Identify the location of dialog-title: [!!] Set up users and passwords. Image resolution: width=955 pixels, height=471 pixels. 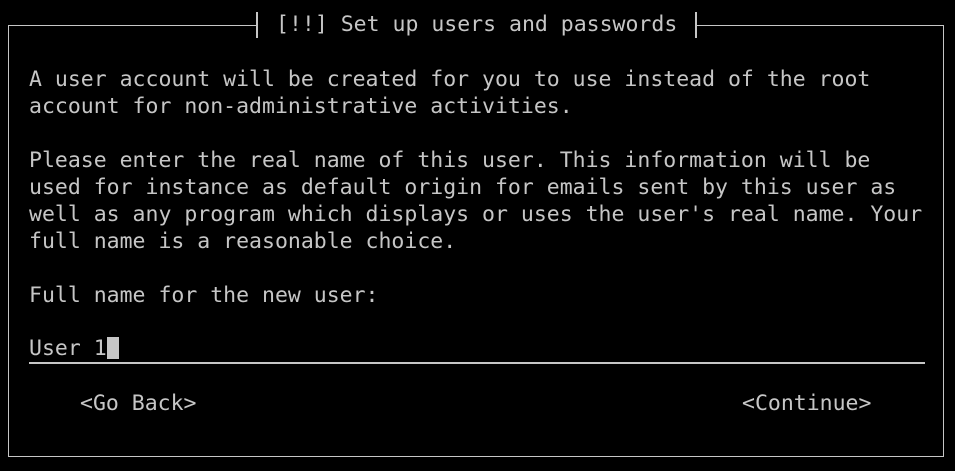
(477, 25).